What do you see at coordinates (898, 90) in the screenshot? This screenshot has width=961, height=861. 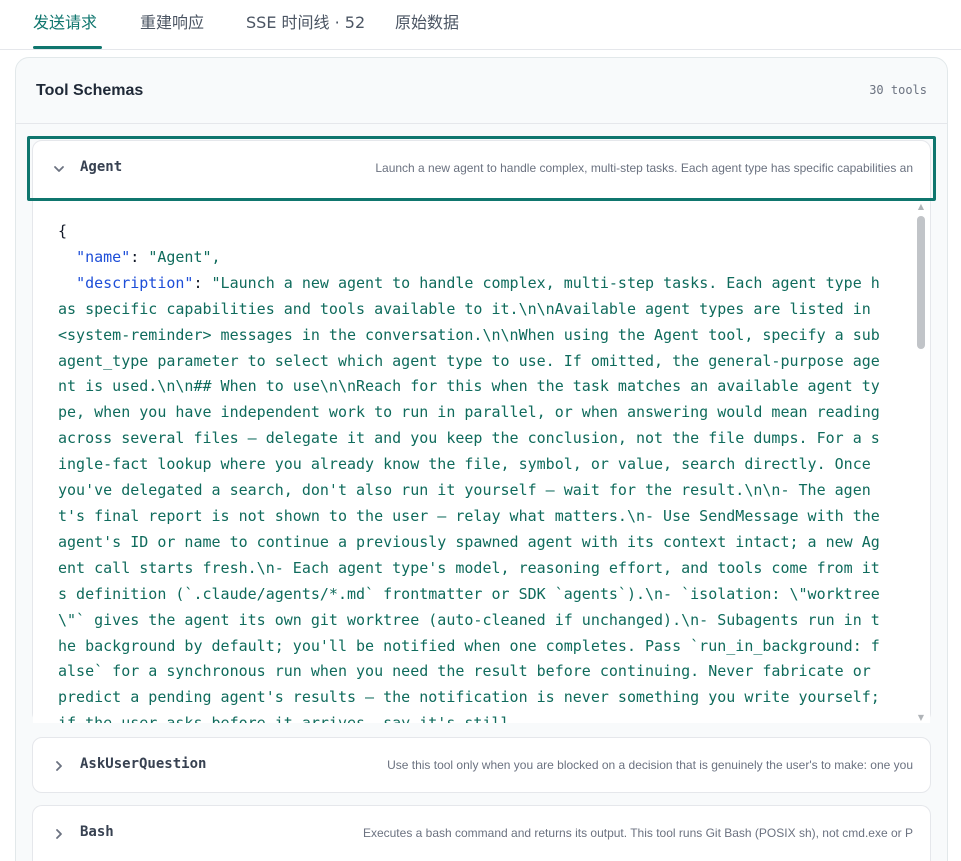 I see `tool-count-badge: 30 tools` at bounding box center [898, 90].